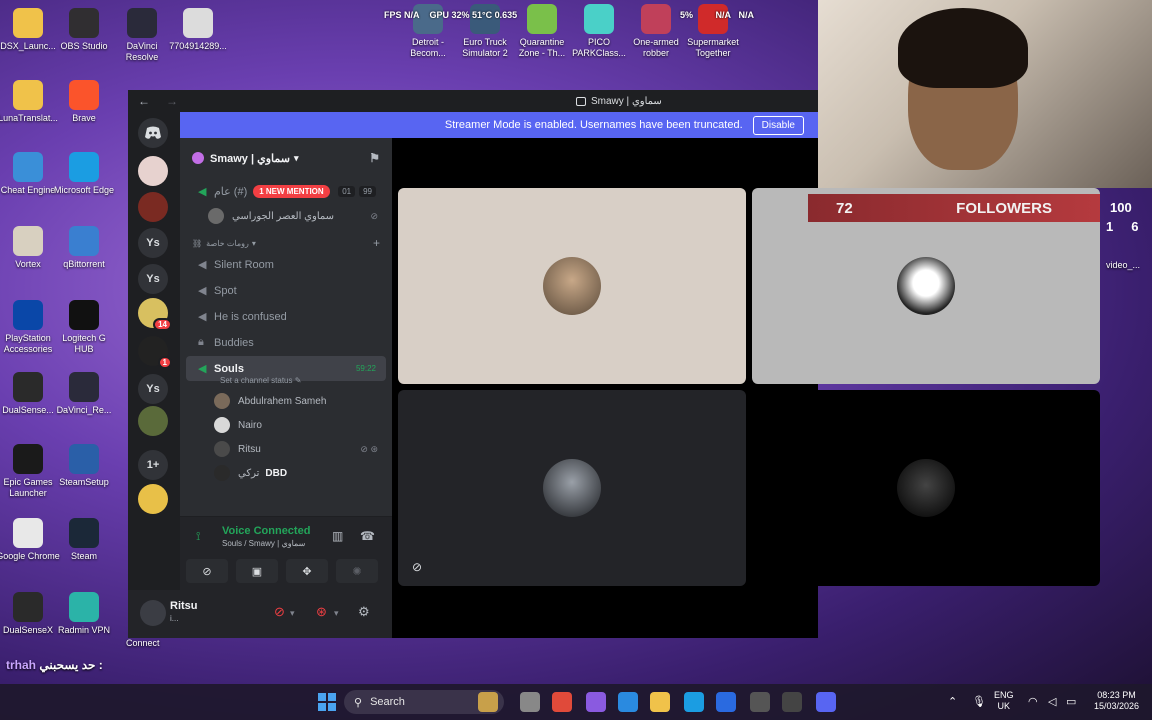  I want to click on desktop-icon: Microsoft Edge, so click(84, 174).